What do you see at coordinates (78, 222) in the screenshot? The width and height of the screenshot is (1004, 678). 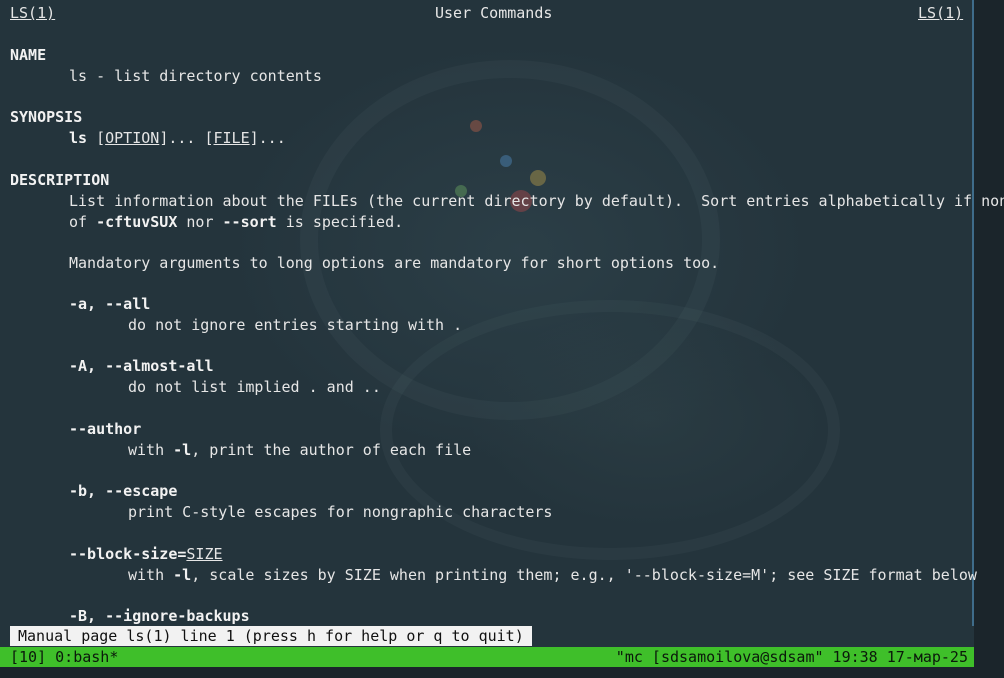 I see `desc-text: of` at bounding box center [78, 222].